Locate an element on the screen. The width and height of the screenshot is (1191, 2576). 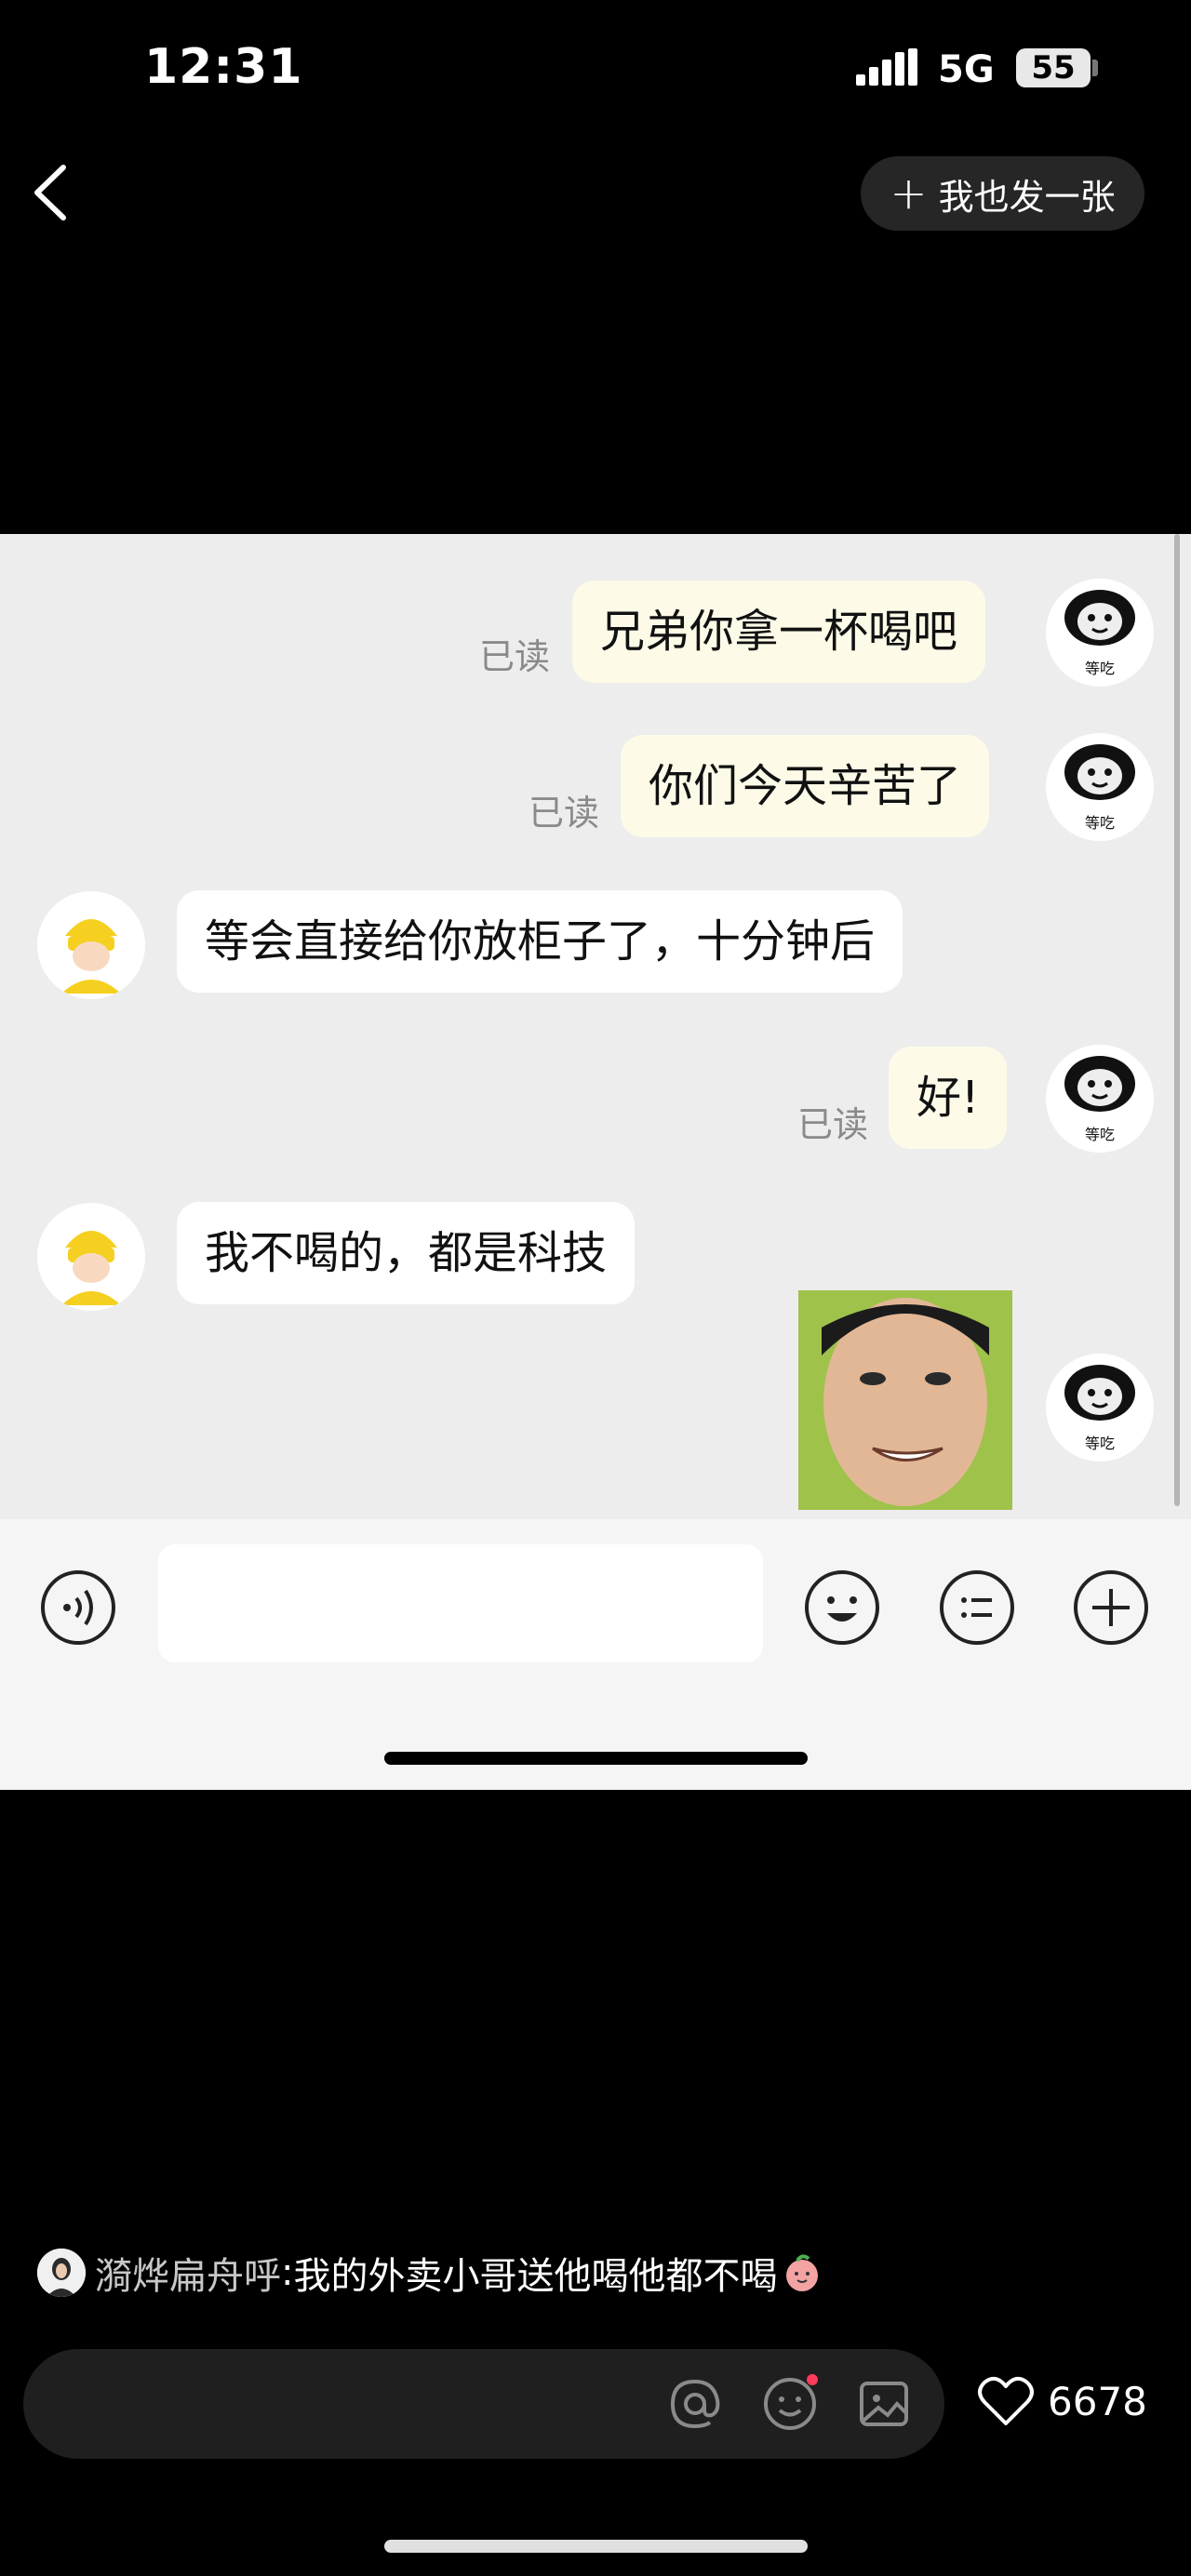
status-time: 12:31 is located at coordinates (223, 67).